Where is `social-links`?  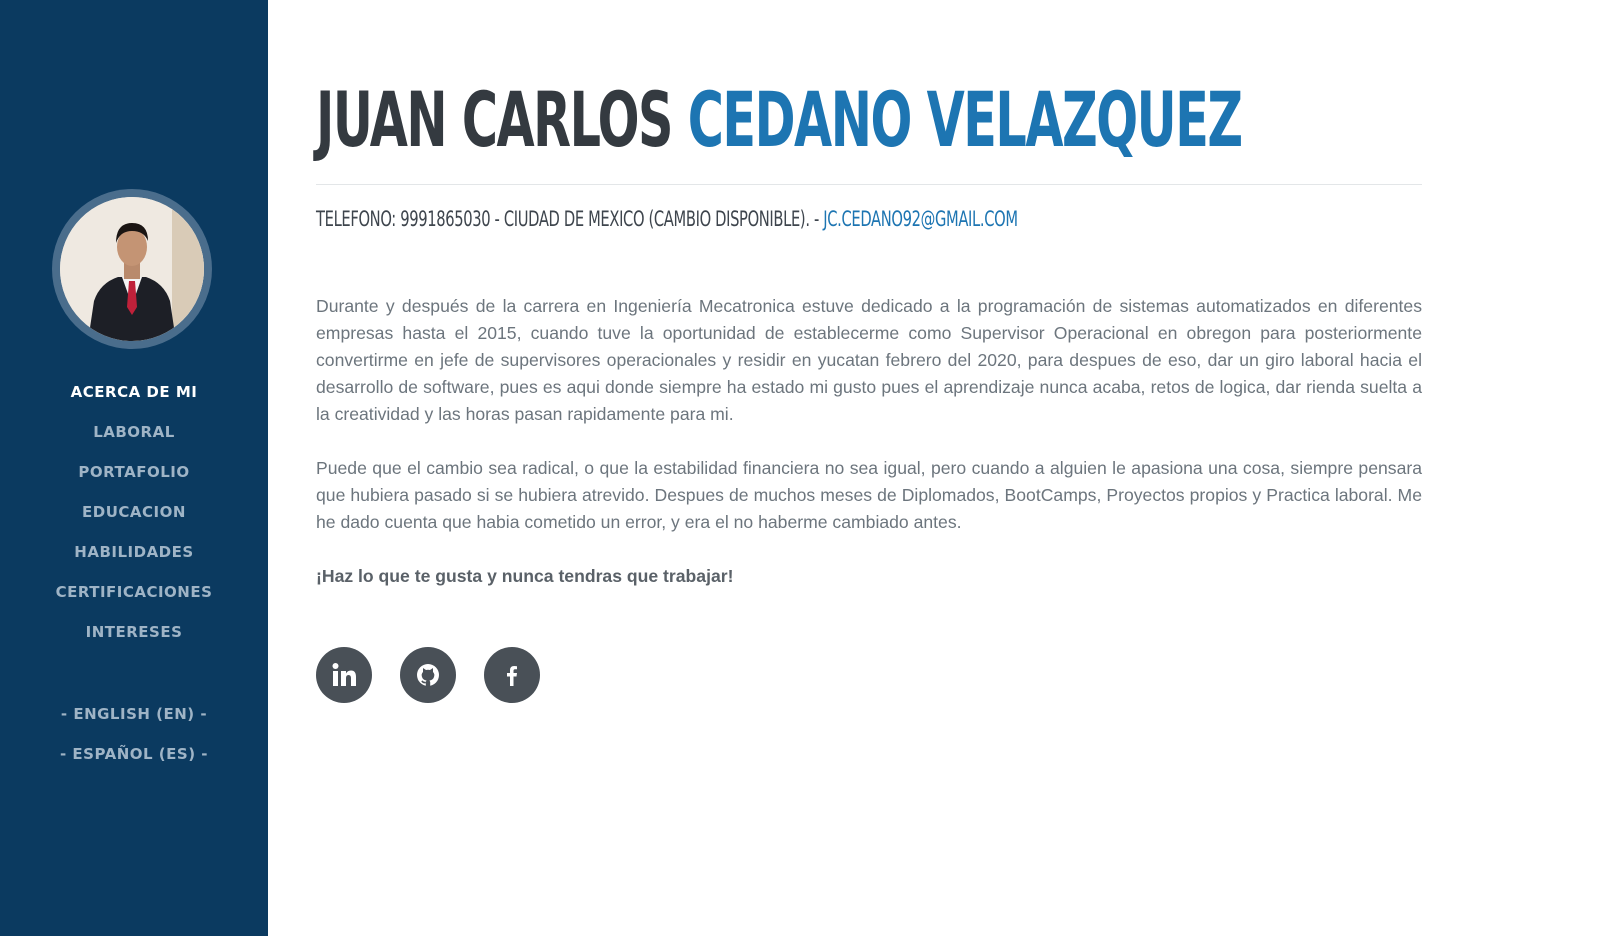 social-links is located at coordinates (428, 675).